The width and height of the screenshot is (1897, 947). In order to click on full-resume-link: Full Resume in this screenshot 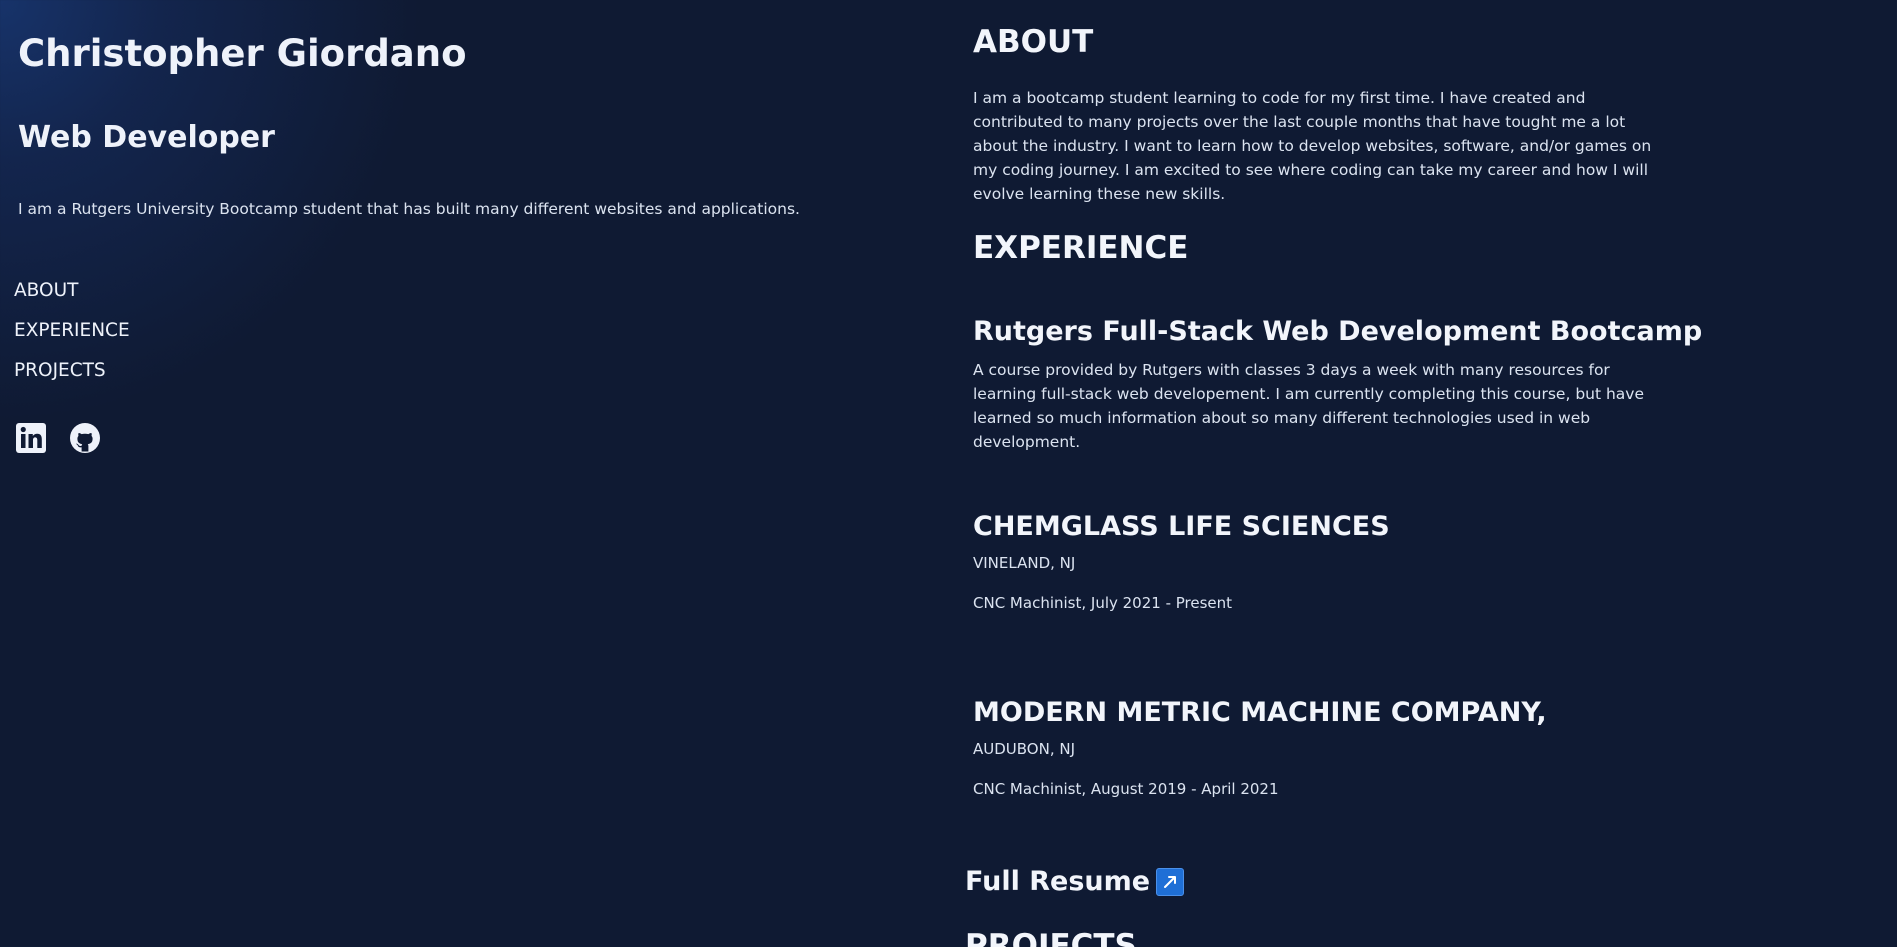, I will do `click(1075, 881)`.